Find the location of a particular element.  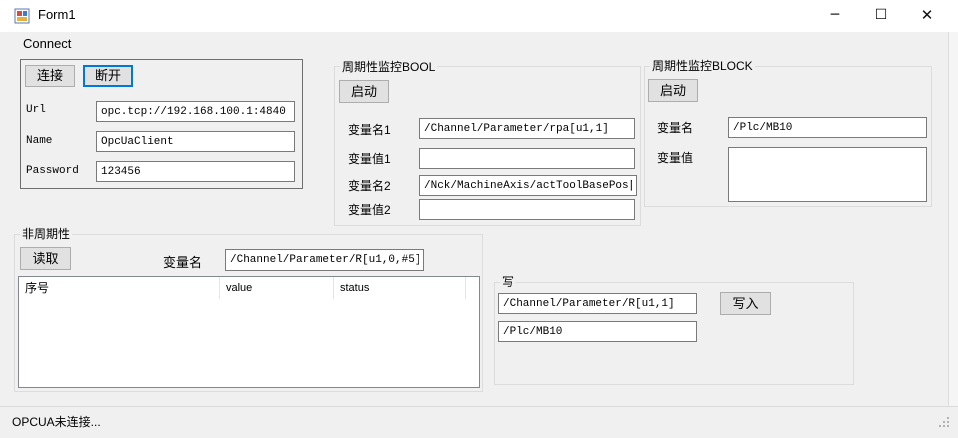

menu-bar is located at coordinates (474, 43).